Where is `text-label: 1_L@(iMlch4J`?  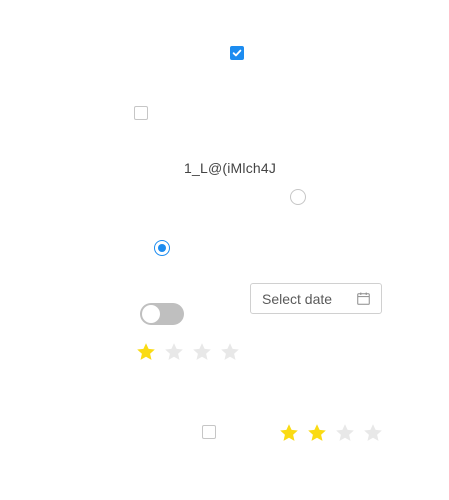
text-label: 1_L@(iMlch4J is located at coordinates (230, 168).